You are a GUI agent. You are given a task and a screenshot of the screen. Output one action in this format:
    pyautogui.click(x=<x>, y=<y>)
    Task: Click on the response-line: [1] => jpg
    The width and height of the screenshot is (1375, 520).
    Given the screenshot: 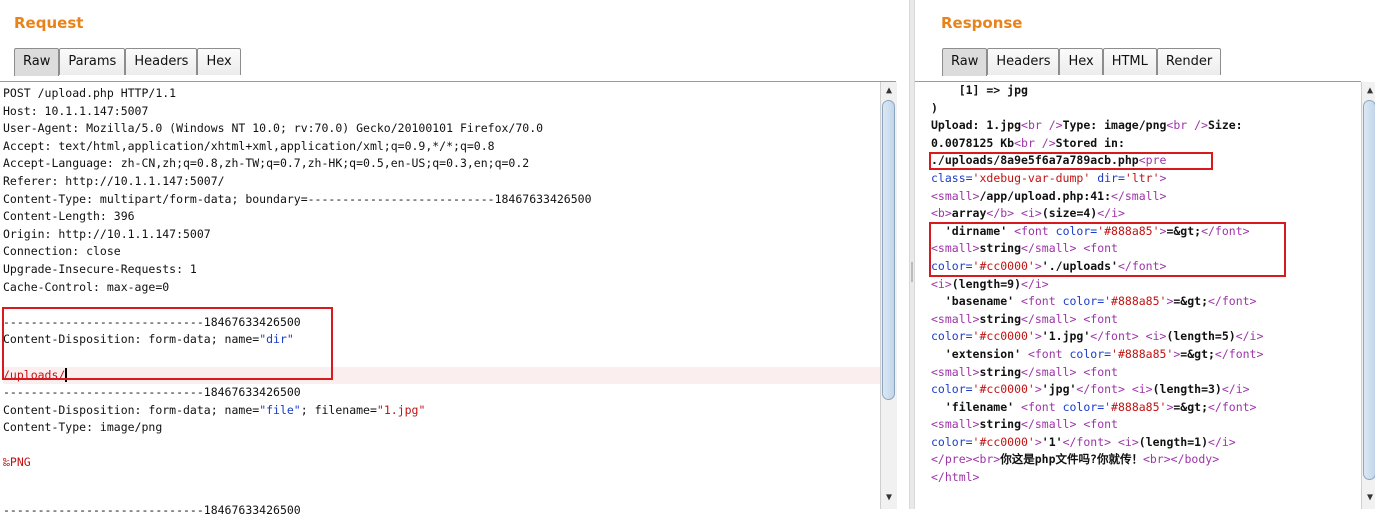 What is the action you would take?
    pyautogui.click(x=979, y=90)
    